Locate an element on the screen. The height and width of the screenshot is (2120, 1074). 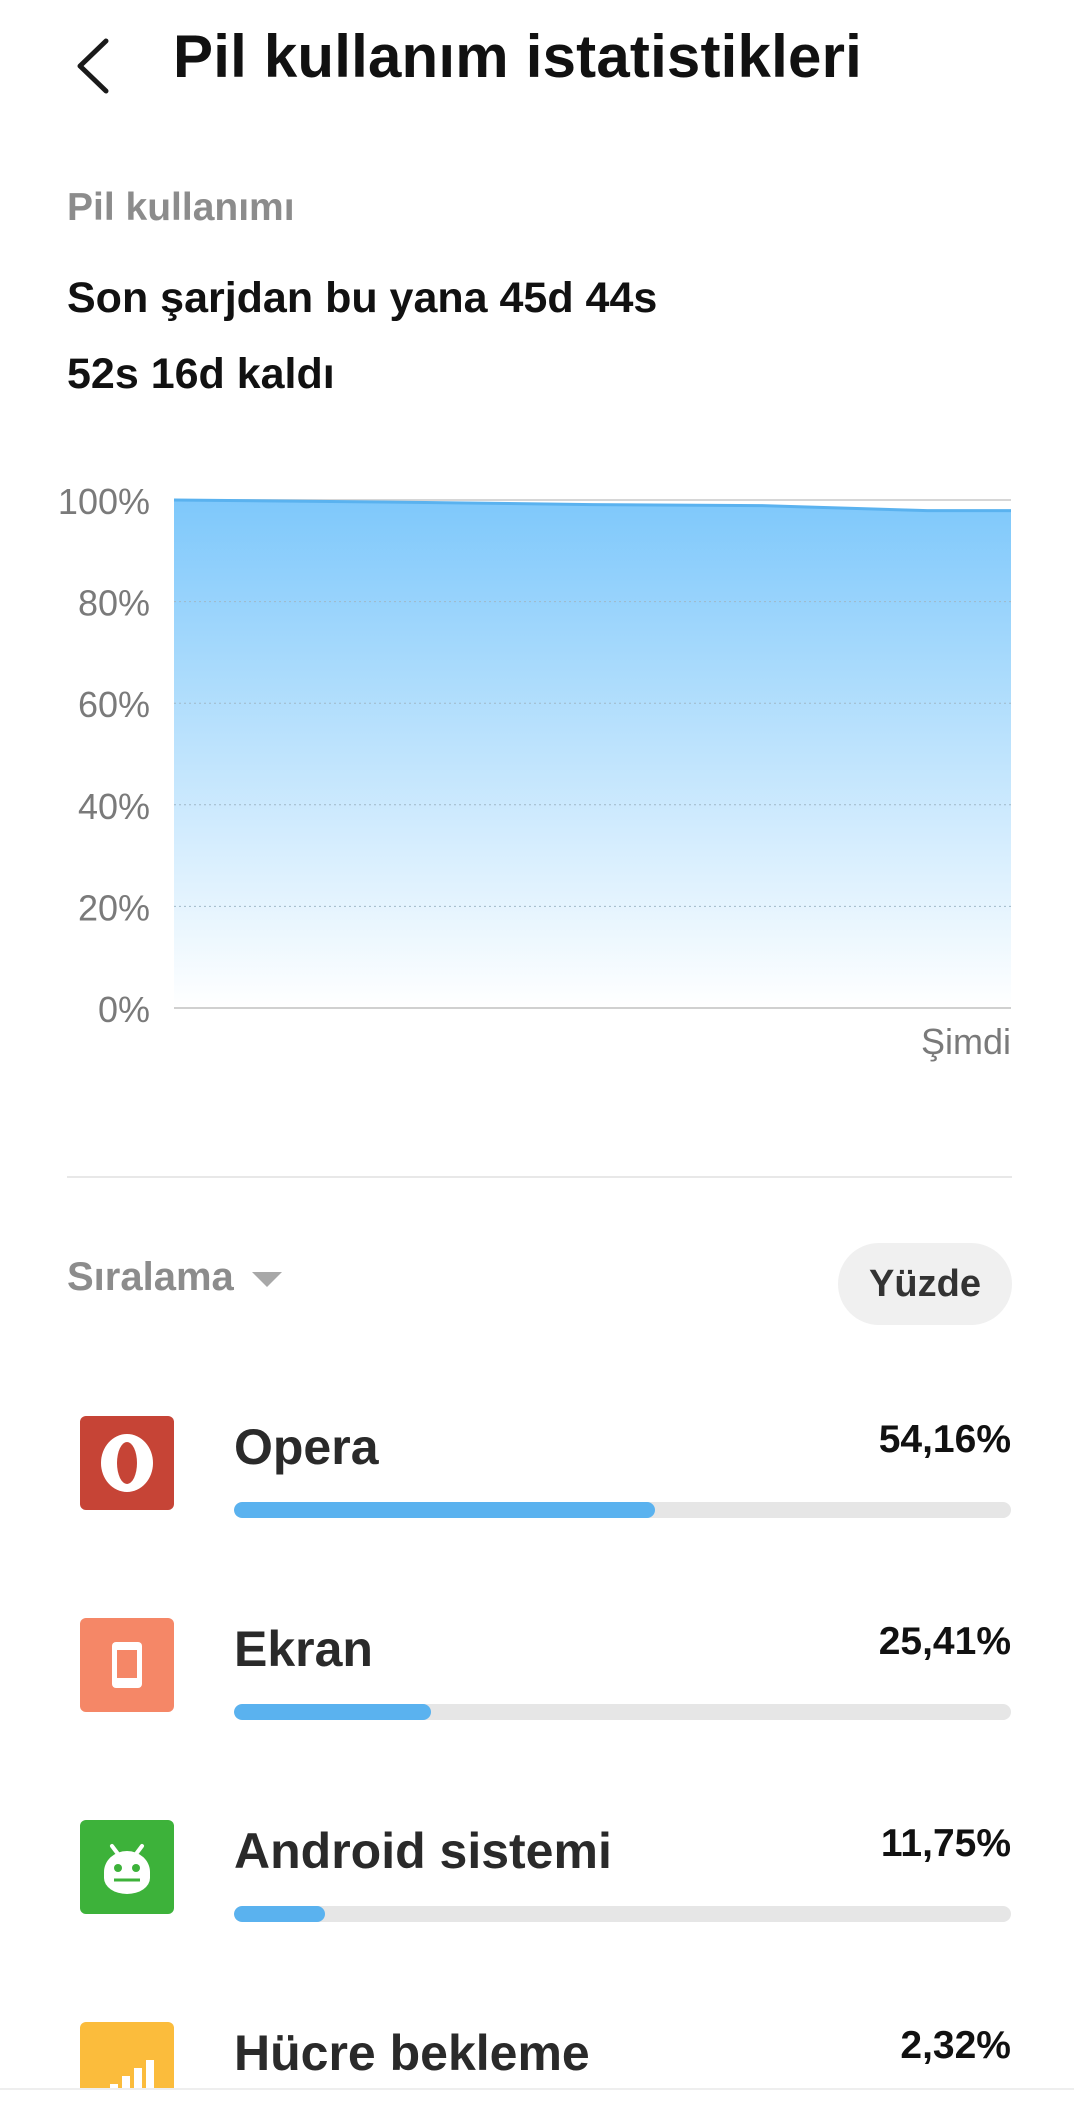
sort-dropdown: Sıralama is located at coordinates (174, 1277).